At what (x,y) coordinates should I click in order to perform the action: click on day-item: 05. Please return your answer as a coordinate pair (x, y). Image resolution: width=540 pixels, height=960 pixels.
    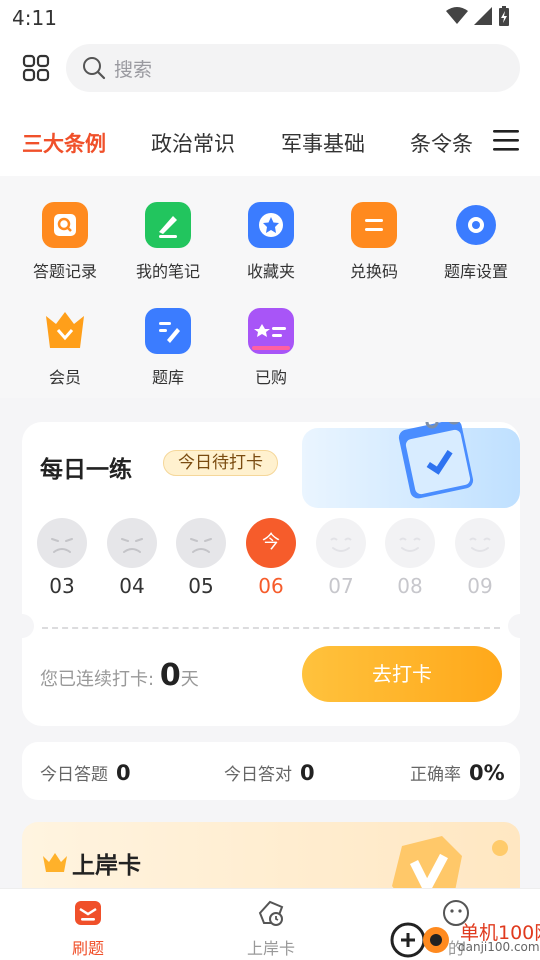
    Looking at the image, I should click on (201, 558).